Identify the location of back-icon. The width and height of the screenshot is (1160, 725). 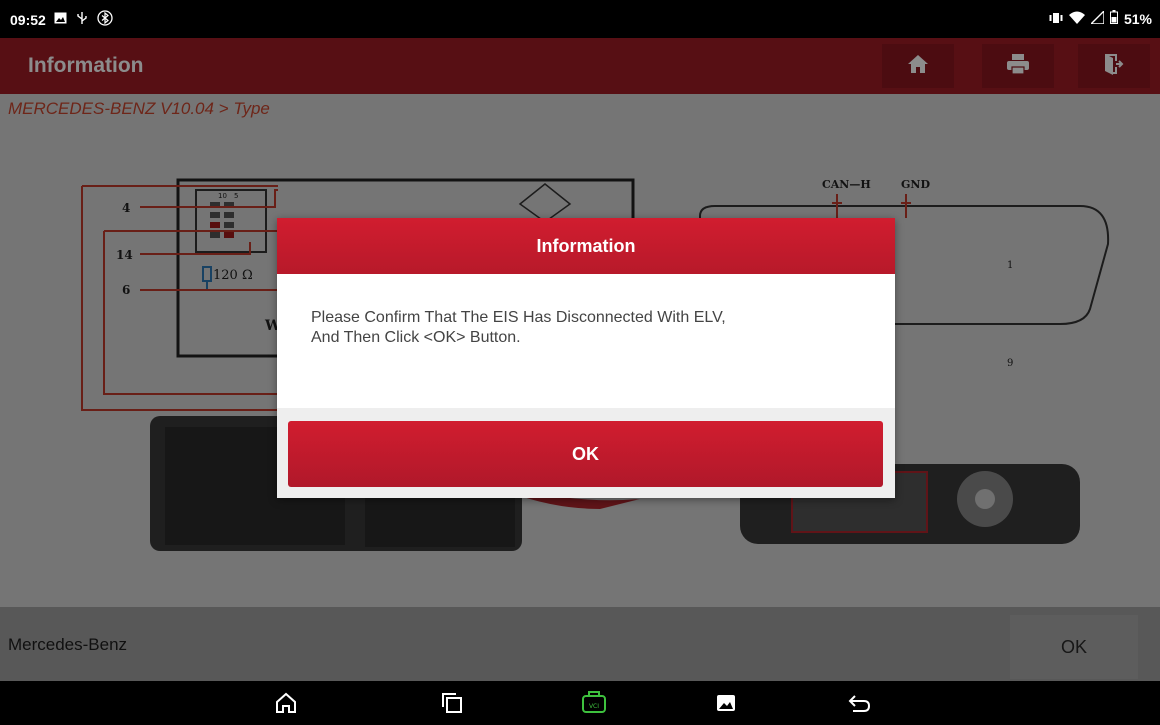
(860, 703).